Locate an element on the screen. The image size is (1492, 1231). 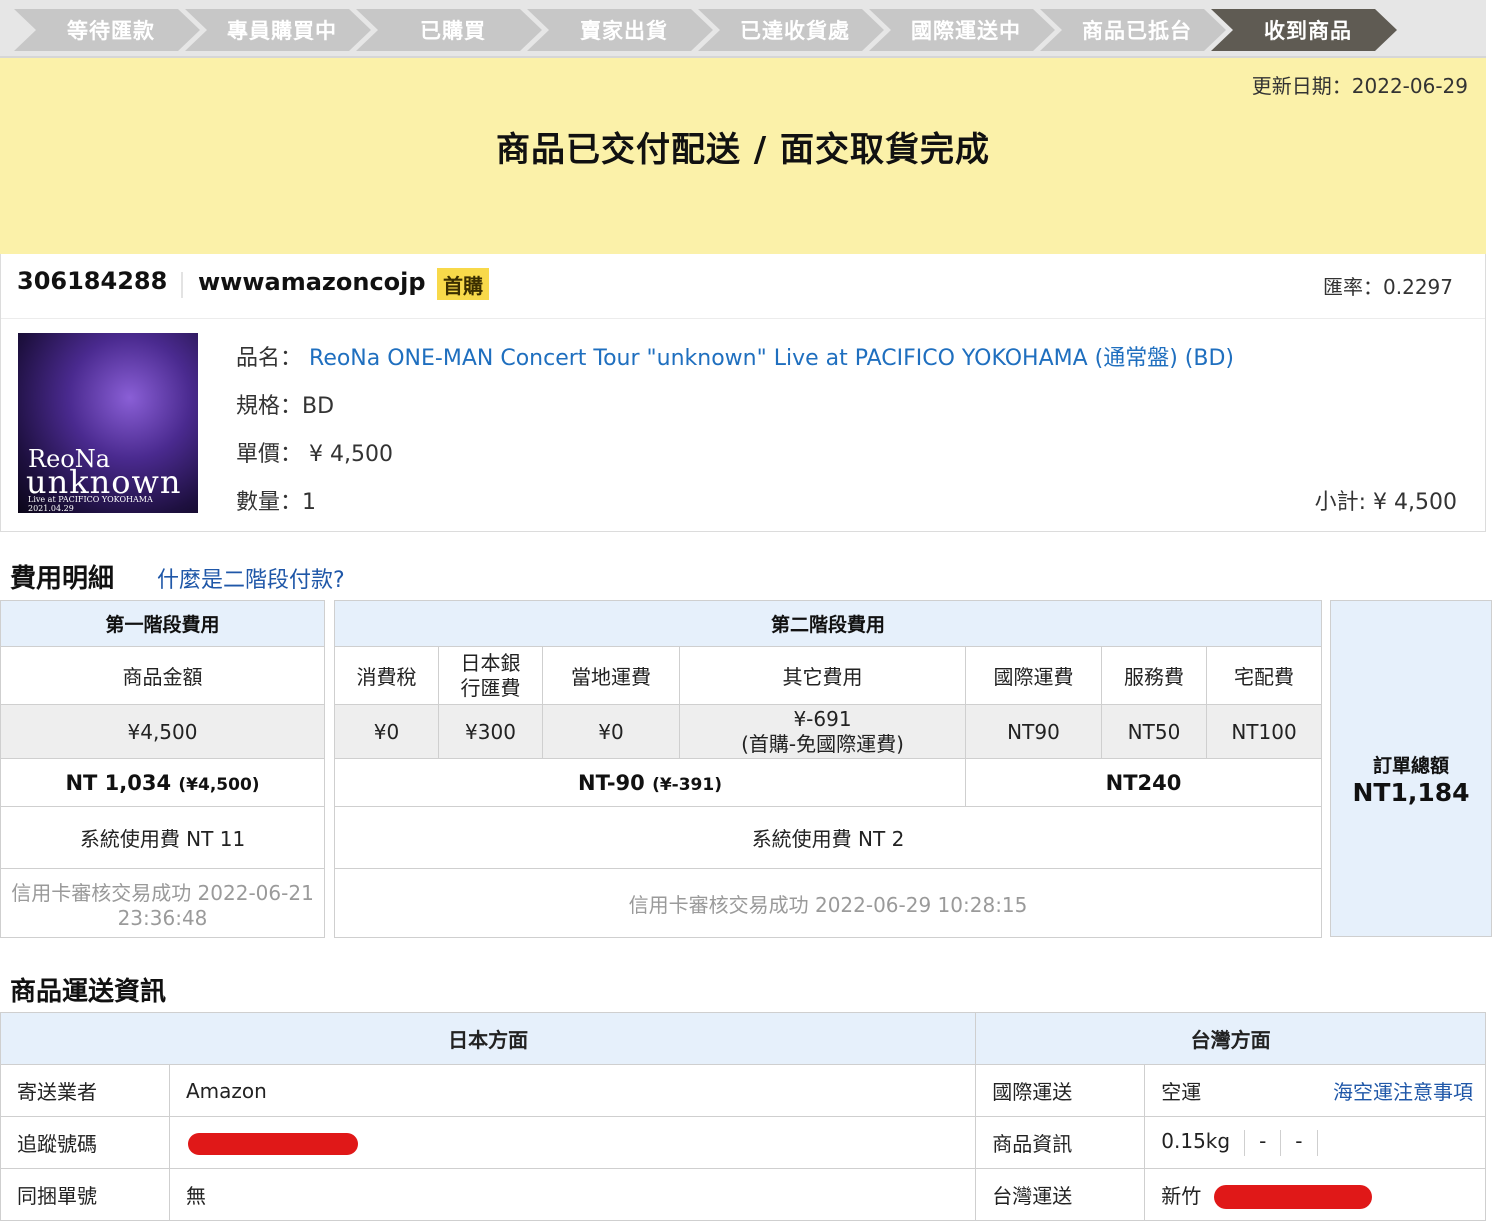
step-waiting-payment: 等待匯款 is located at coordinates (107, 30).